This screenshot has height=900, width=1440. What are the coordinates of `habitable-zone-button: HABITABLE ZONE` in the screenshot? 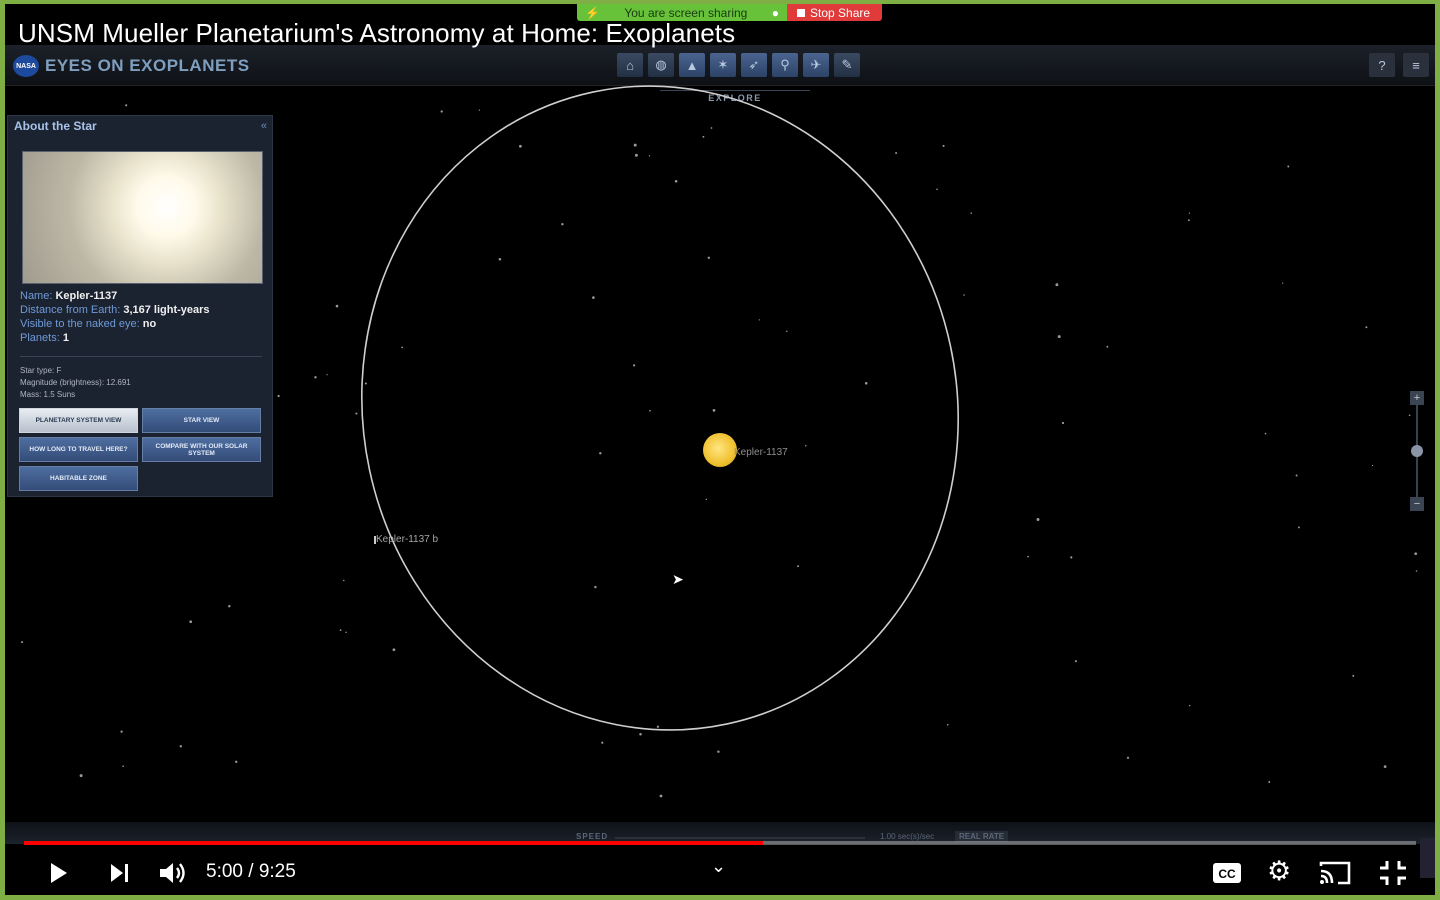 It's located at (78, 478).